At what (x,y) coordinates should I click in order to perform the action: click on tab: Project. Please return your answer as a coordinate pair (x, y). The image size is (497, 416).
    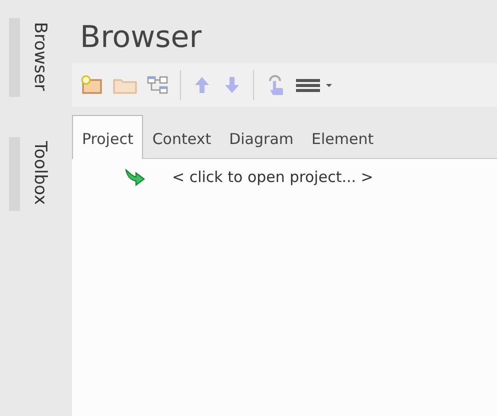
    Looking at the image, I should click on (108, 137).